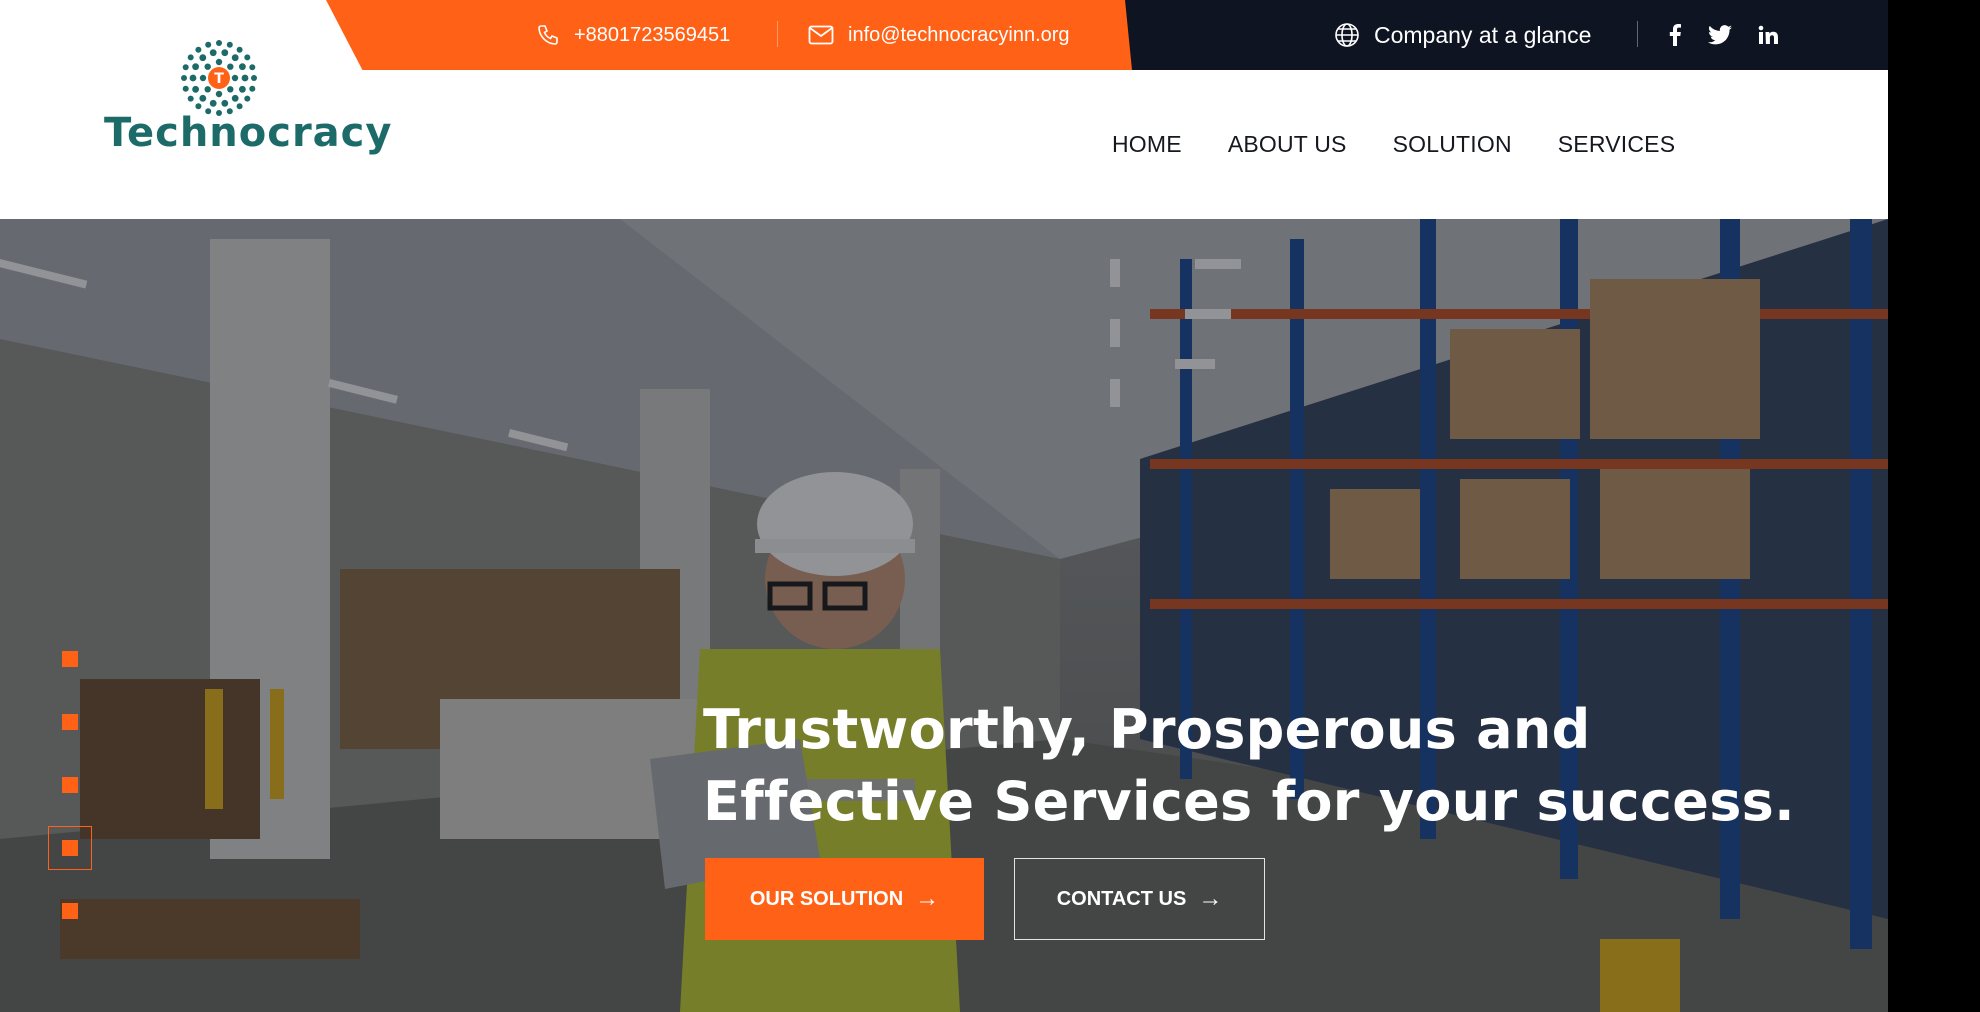  I want to click on twitter-icon, so click(1720, 35).